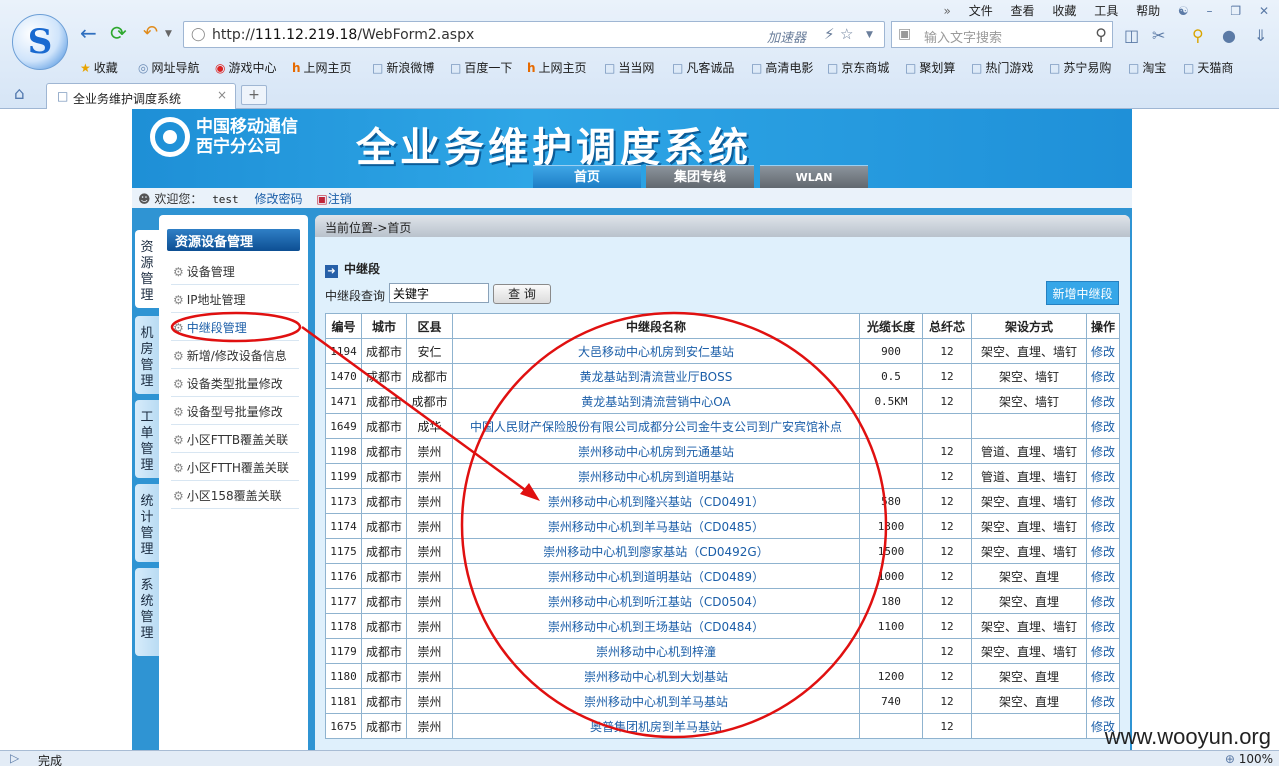 The height and width of the screenshot is (766, 1279). I want to click on menu-relay-segment-management: ⚙ 中继段管理, so click(210, 327).